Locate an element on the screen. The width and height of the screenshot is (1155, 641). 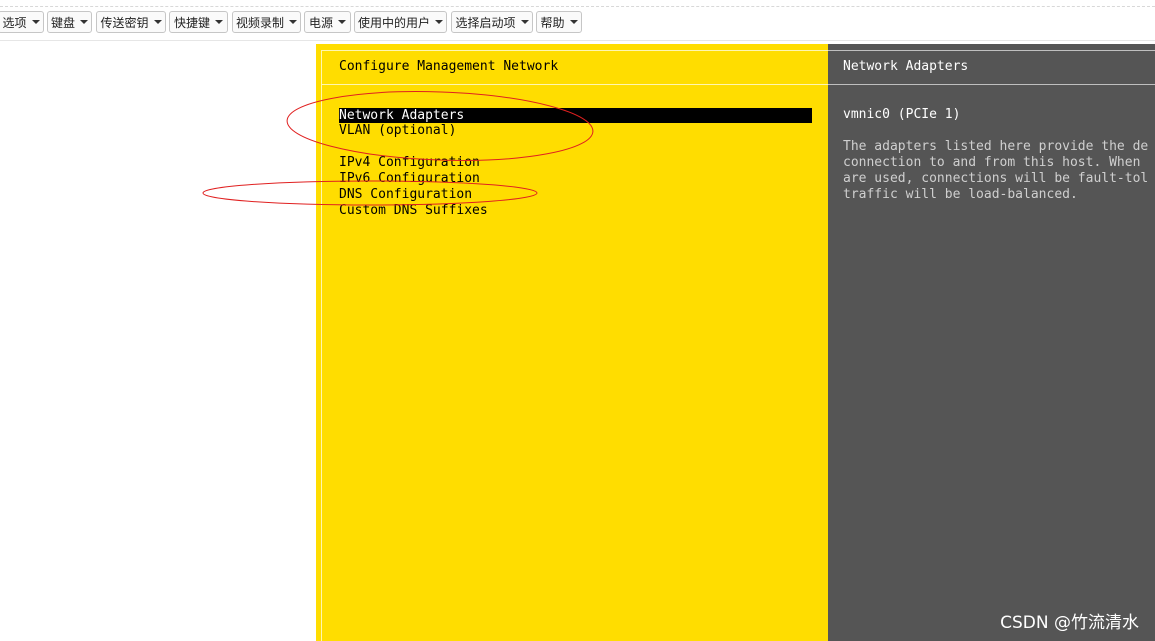
description-line: are used, connections will be fault-tol is located at coordinates (996, 178).